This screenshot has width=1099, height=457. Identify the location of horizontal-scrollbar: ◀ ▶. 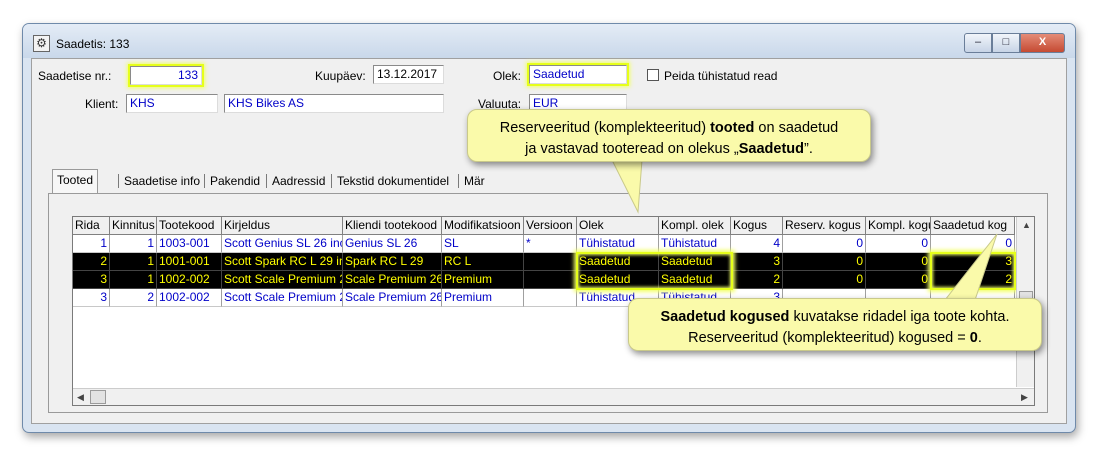
(553, 396).